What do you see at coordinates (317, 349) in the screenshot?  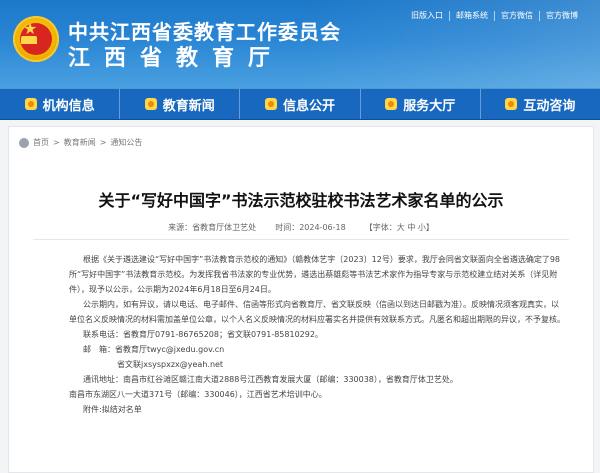 I see `email-row: 邮 箱：省教育厅twyc@jxedu.gov.cn` at bounding box center [317, 349].